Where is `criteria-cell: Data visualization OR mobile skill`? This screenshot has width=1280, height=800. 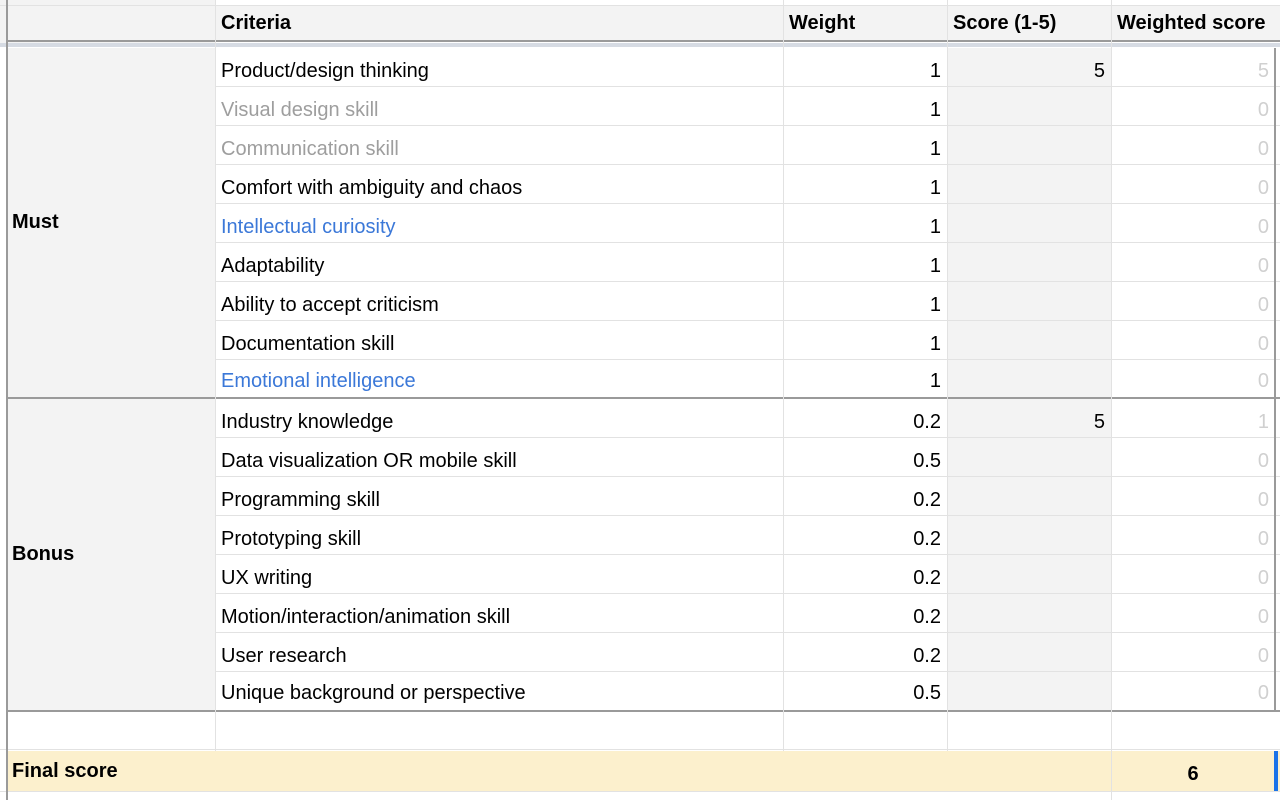
criteria-cell: Data visualization OR mobile skill is located at coordinates (499, 461).